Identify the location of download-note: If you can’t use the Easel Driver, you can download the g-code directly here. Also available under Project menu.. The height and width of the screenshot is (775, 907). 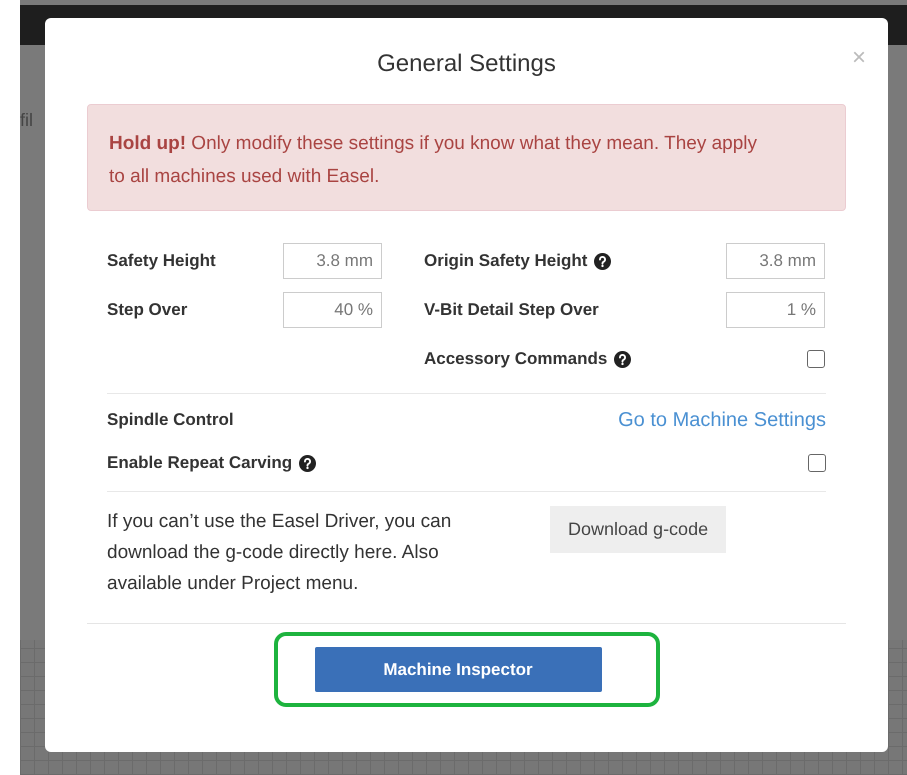
(279, 553).